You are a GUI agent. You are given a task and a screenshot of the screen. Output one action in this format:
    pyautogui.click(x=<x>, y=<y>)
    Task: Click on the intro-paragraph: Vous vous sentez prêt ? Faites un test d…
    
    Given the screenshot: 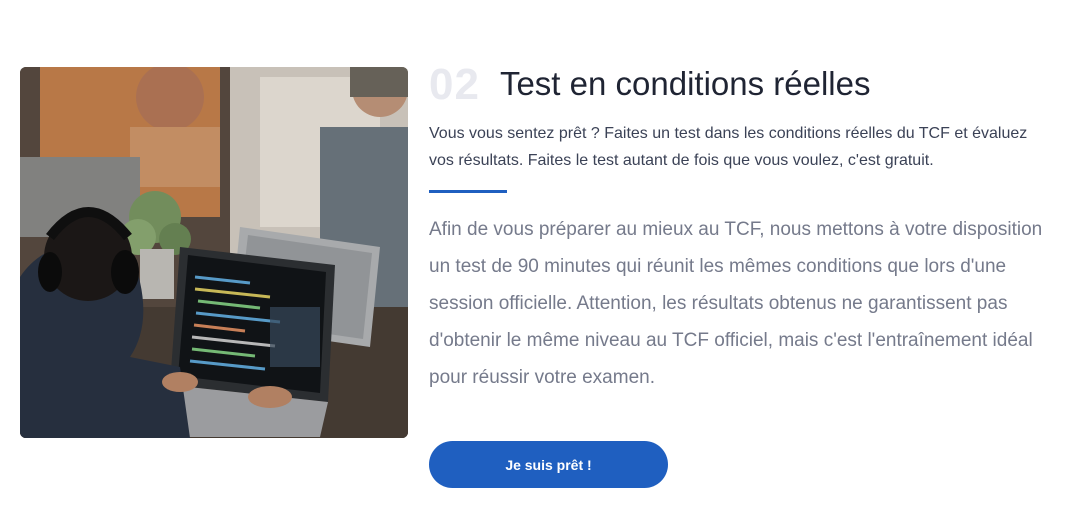 What is the action you would take?
    pyautogui.click(x=728, y=147)
    